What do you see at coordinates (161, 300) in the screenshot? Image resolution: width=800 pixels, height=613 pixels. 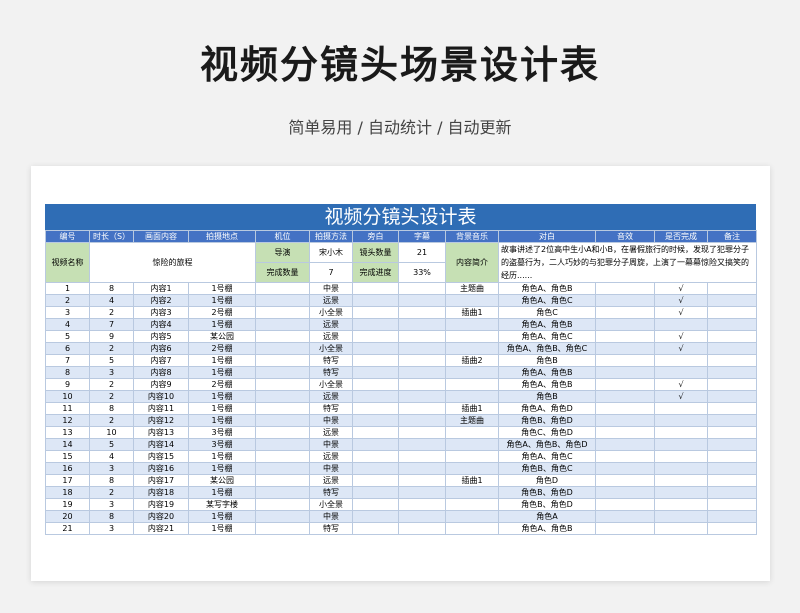 I see `col-content-cell: 内容2` at bounding box center [161, 300].